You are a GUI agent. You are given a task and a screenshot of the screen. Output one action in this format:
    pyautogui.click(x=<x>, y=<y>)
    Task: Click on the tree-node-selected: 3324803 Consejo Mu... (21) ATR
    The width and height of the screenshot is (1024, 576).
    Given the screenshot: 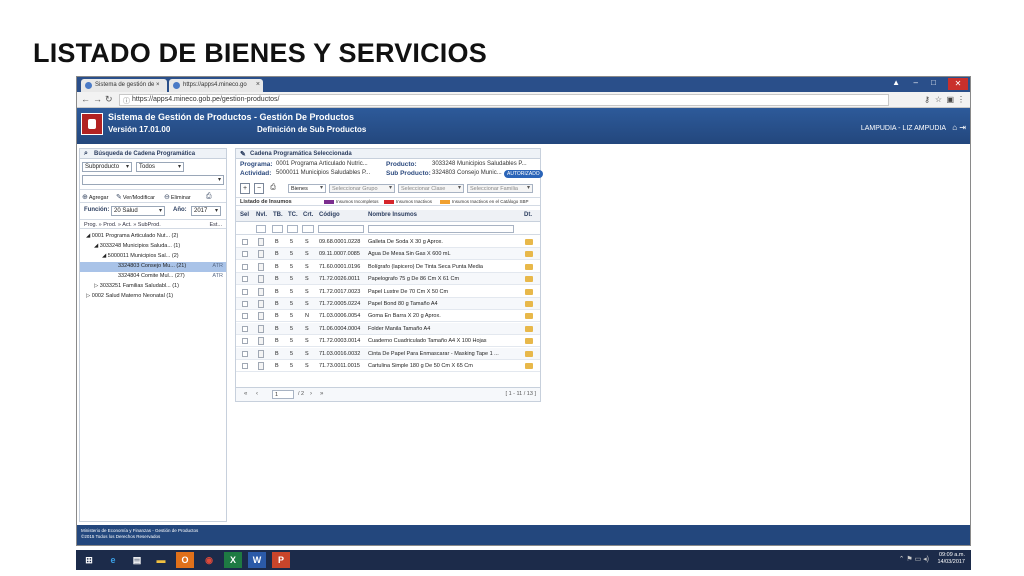 What is the action you would take?
    pyautogui.click(x=153, y=267)
    